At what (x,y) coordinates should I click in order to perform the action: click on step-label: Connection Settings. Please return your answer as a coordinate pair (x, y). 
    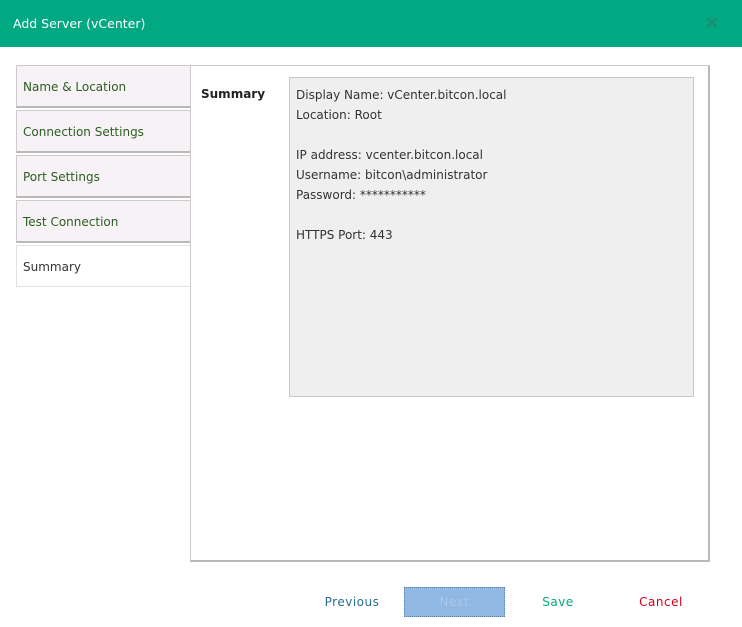
    Looking at the image, I should click on (83, 132).